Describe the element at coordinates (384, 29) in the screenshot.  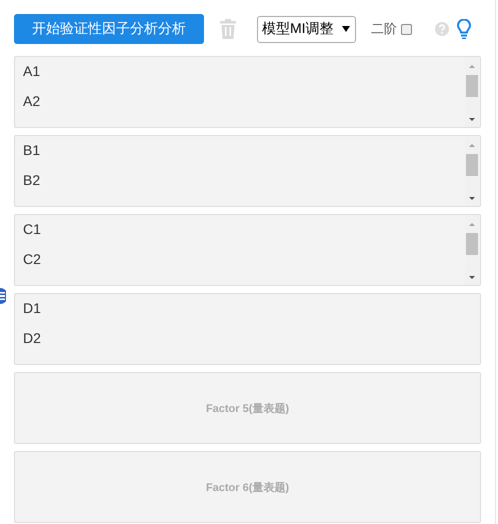
I see `second-order-label: 二阶` at that location.